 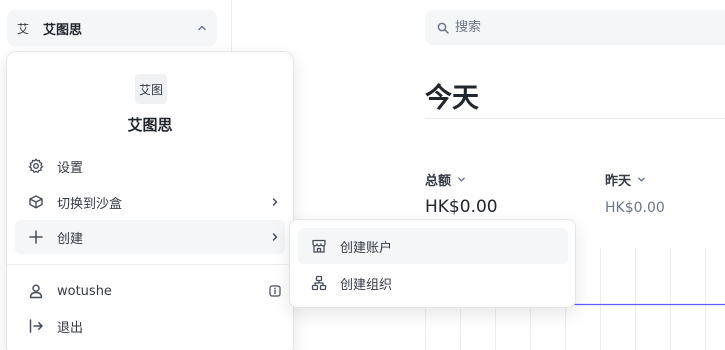 What do you see at coordinates (433, 283) in the screenshot?
I see `submenu-item-create-organization: 创建组织` at bounding box center [433, 283].